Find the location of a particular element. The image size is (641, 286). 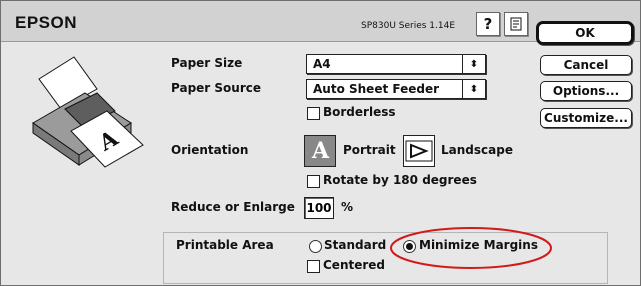

printer-illustration: A is located at coordinates (88, 112).